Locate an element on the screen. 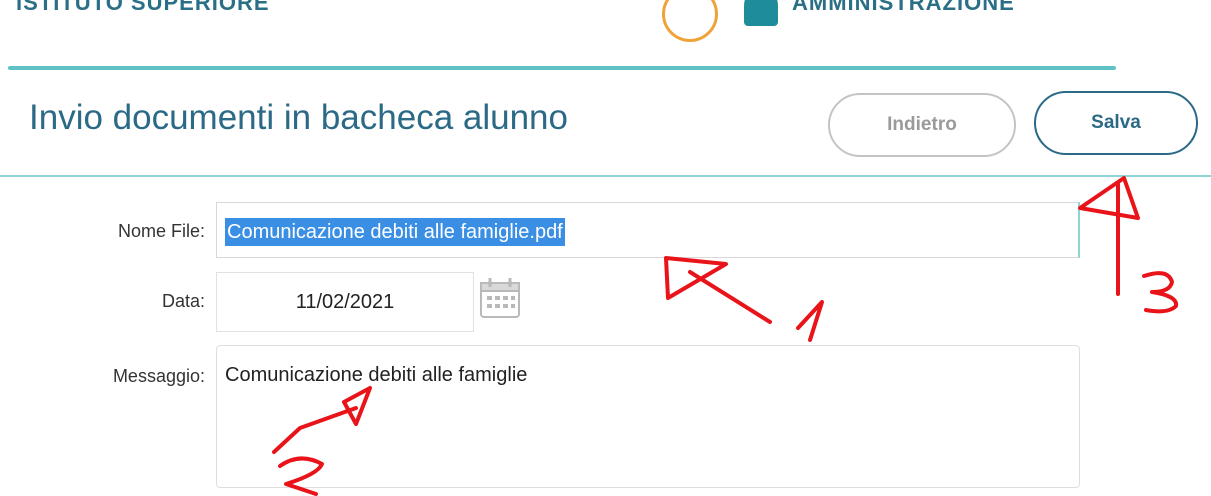  message-label: Messaggio: is located at coordinates (158, 376).